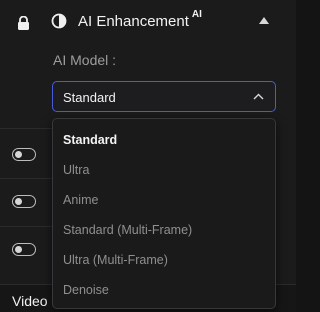 This screenshot has height=312, width=320. I want to click on model-option-standard: Standard, so click(164, 140).